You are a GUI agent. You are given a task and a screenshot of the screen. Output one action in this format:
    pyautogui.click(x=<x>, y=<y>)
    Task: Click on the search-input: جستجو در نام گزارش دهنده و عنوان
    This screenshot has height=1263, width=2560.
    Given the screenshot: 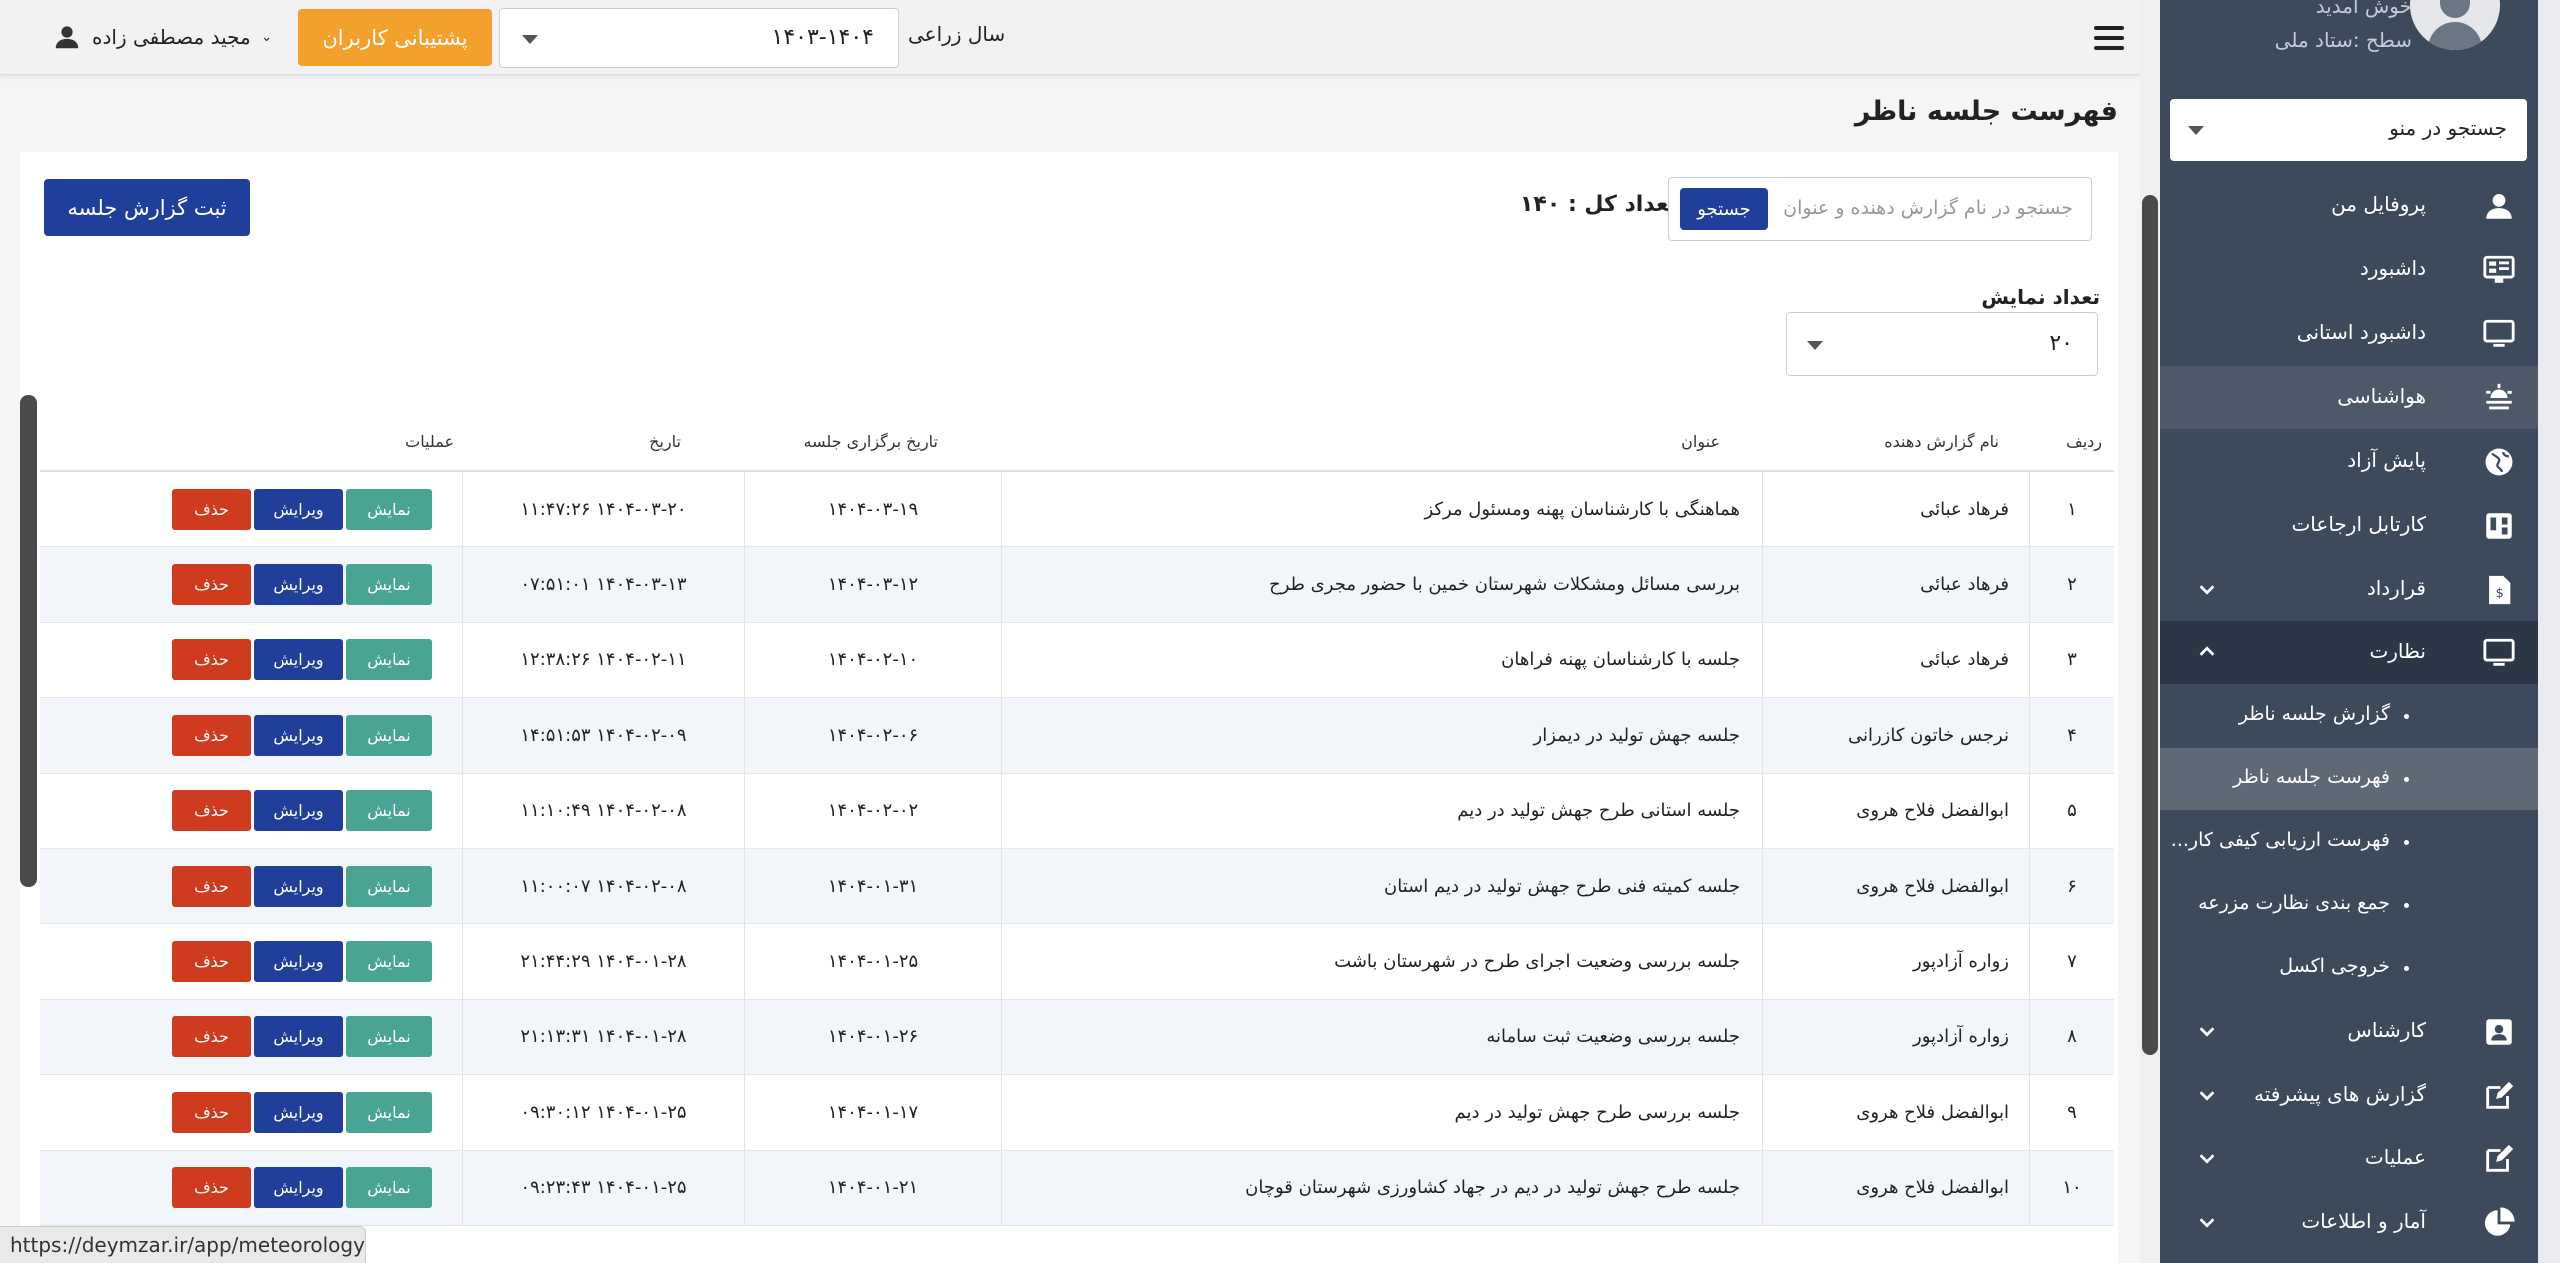 What is the action you would take?
    pyautogui.click(x=1928, y=208)
    